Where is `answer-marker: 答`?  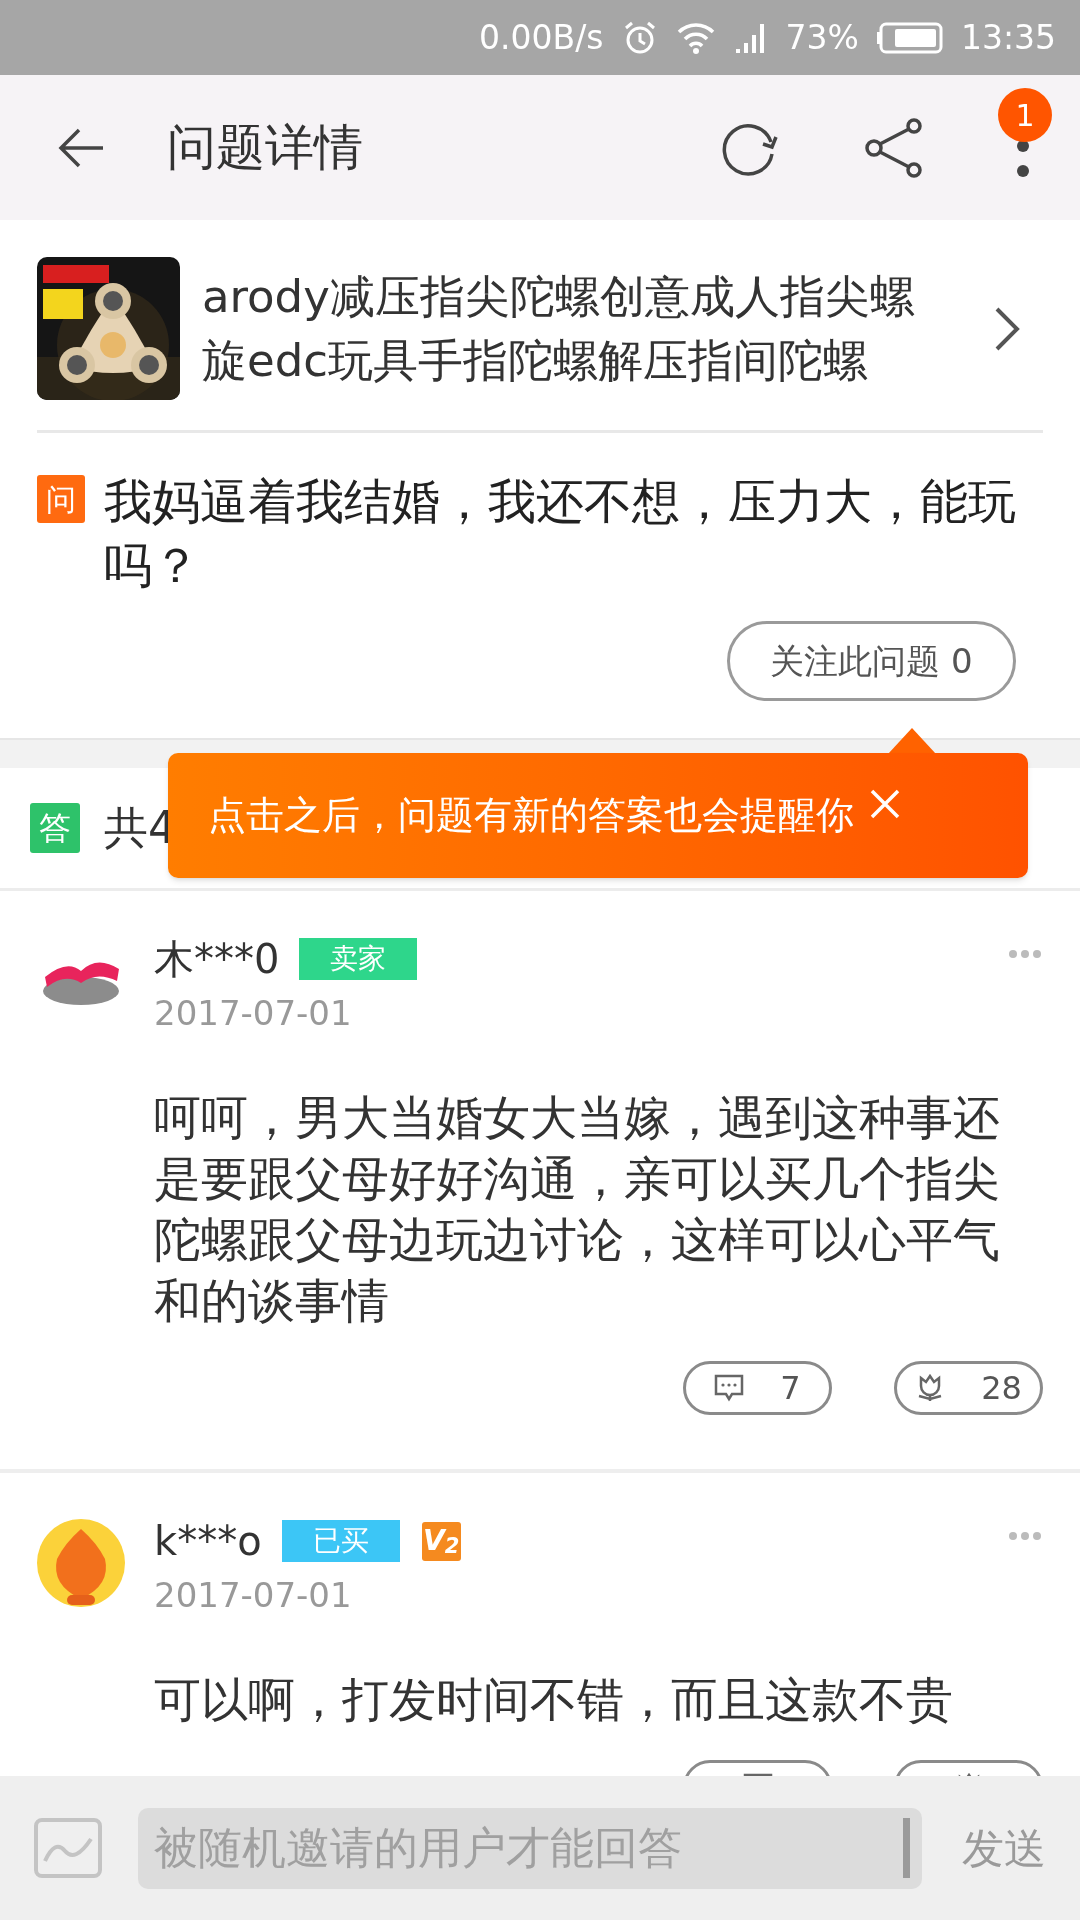
answer-marker: 答 is located at coordinates (55, 828).